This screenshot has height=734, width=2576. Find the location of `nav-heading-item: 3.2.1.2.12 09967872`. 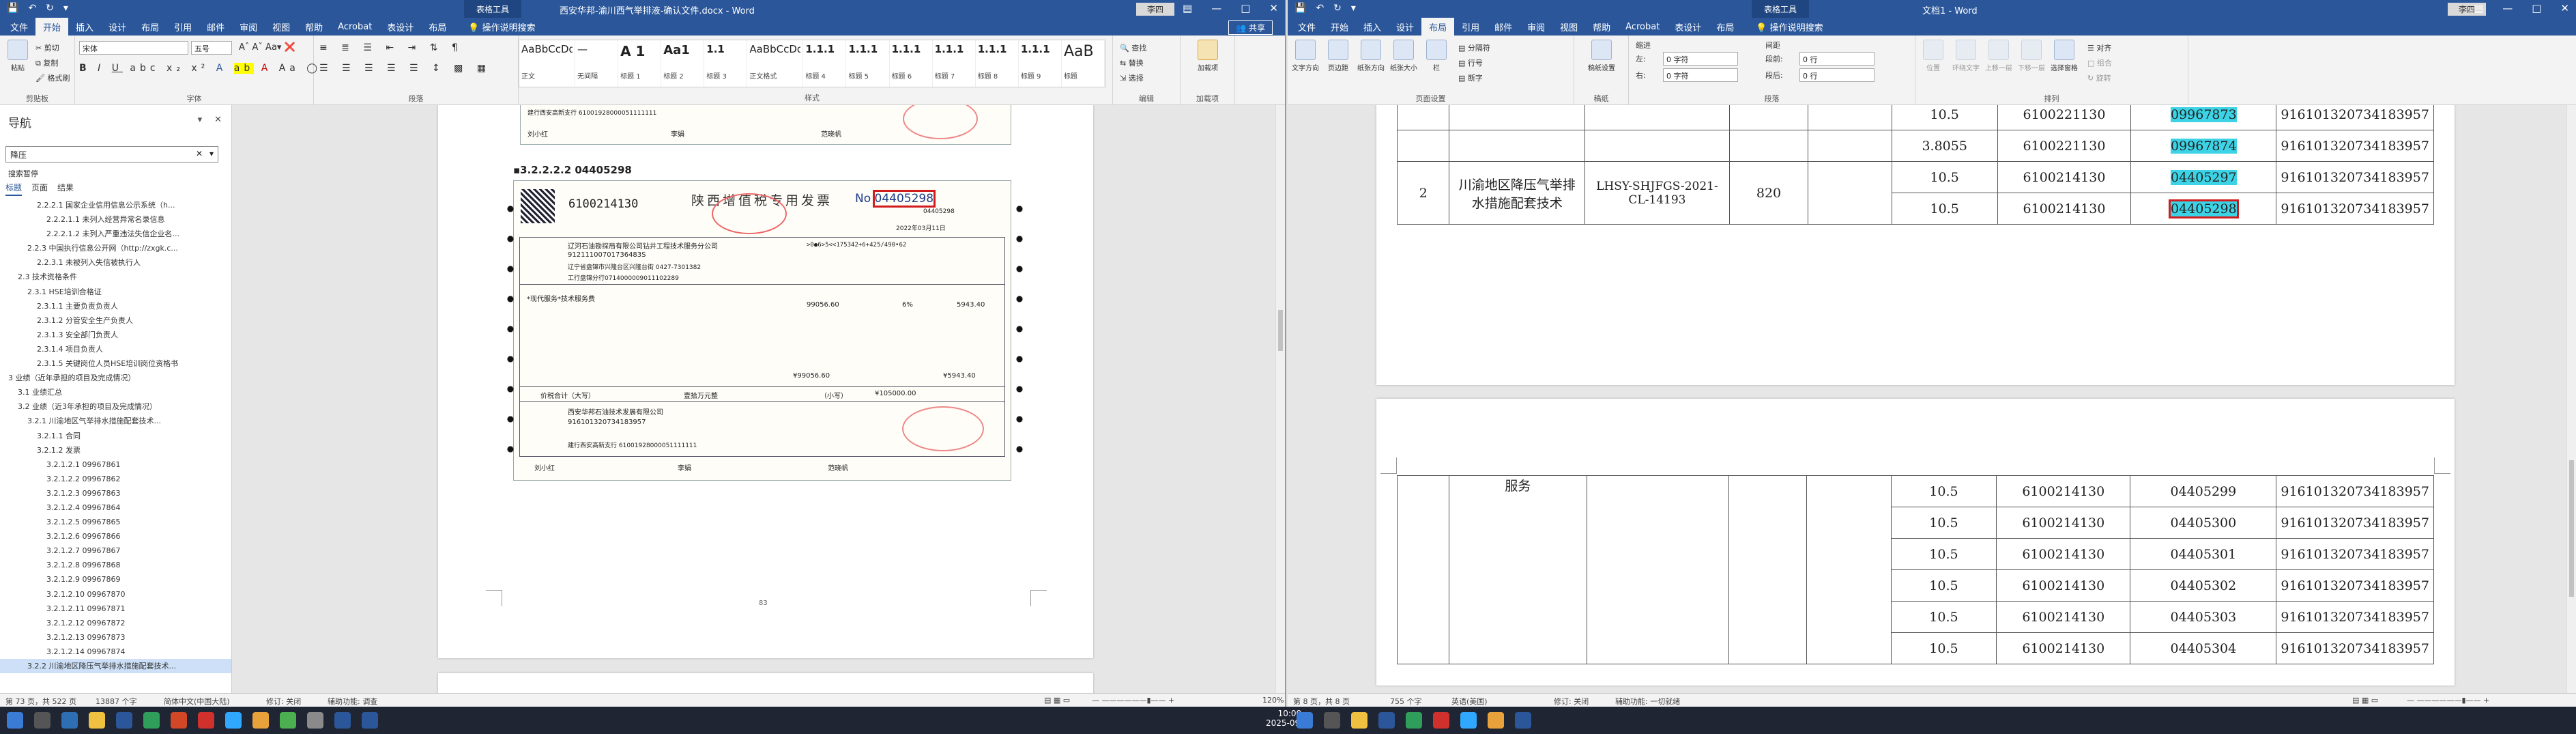

nav-heading-item: 3.2.1.2.12 09967872 is located at coordinates (115, 623).